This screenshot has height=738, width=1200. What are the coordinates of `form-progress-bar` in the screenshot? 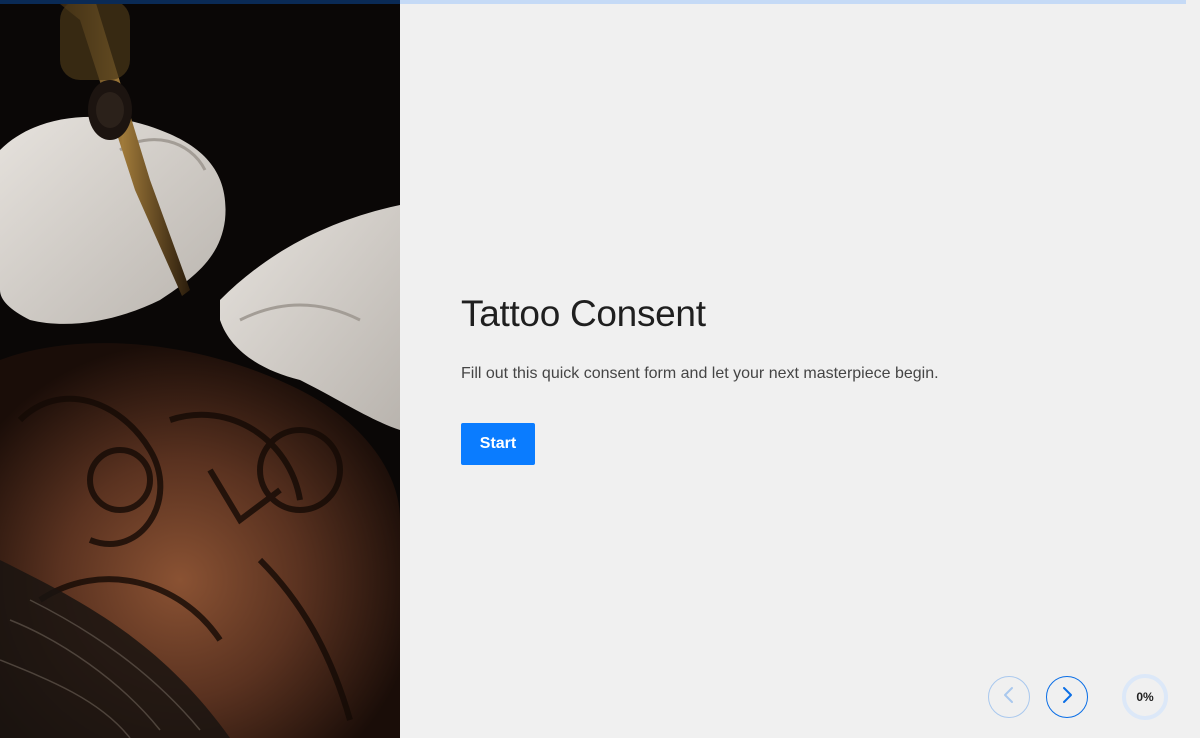 It's located at (593, 2).